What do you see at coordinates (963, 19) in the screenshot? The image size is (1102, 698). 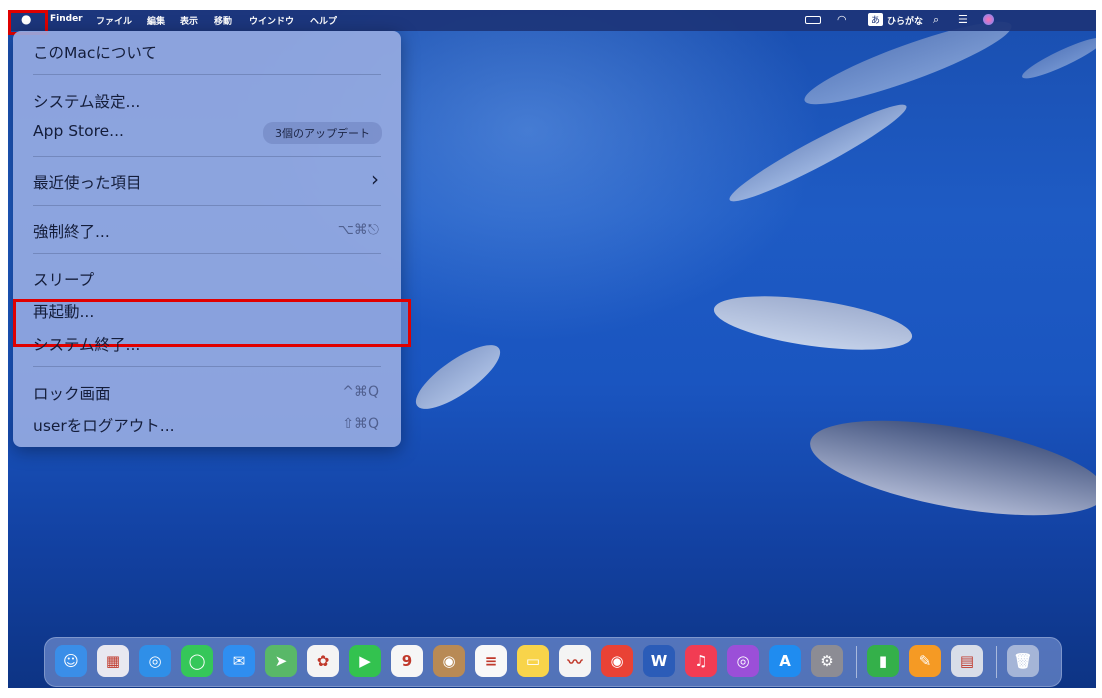 I see `control-center-icon: ☰` at bounding box center [963, 19].